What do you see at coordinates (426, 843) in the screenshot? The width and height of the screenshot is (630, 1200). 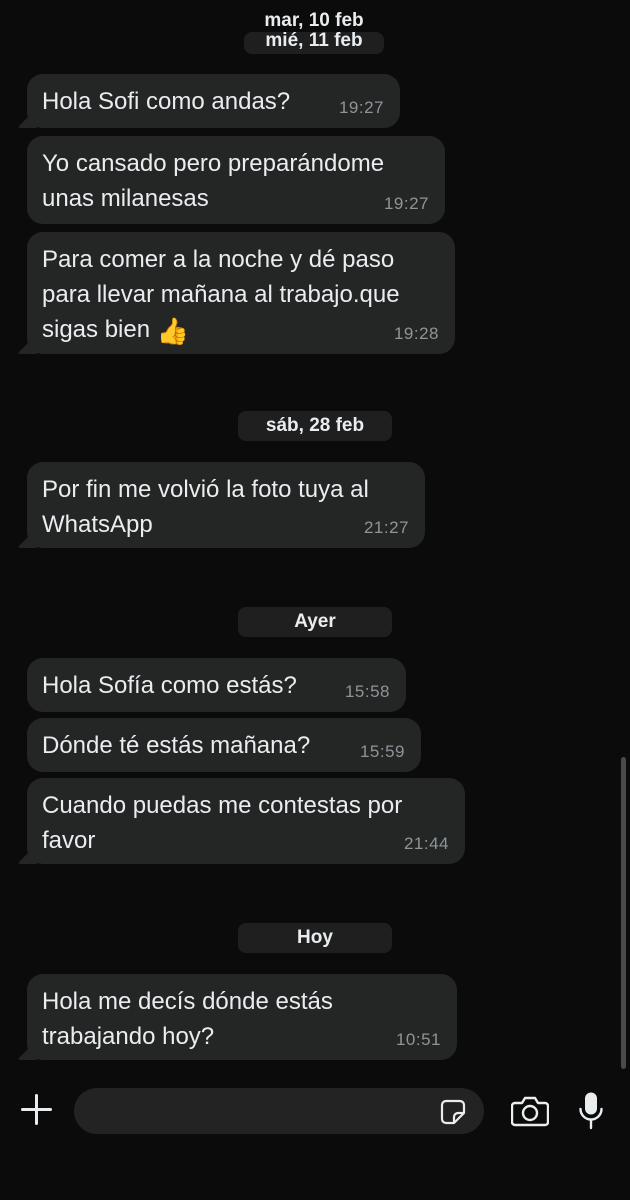 I see `message-time: 21:44` at bounding box center [426, 843].